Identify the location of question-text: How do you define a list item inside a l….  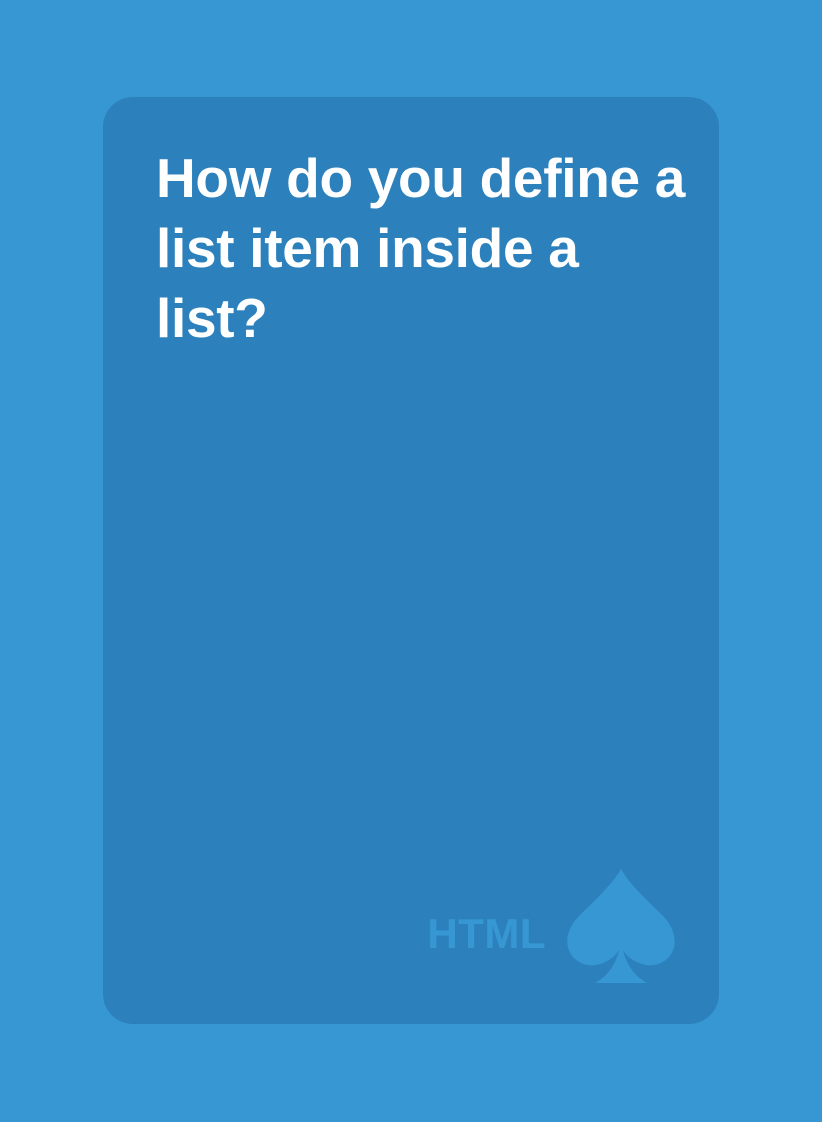
(421, 248).